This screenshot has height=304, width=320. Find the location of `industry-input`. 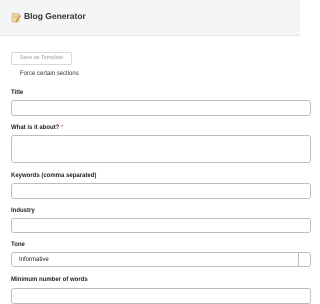

industry-input is located at coordinates (161, 225).